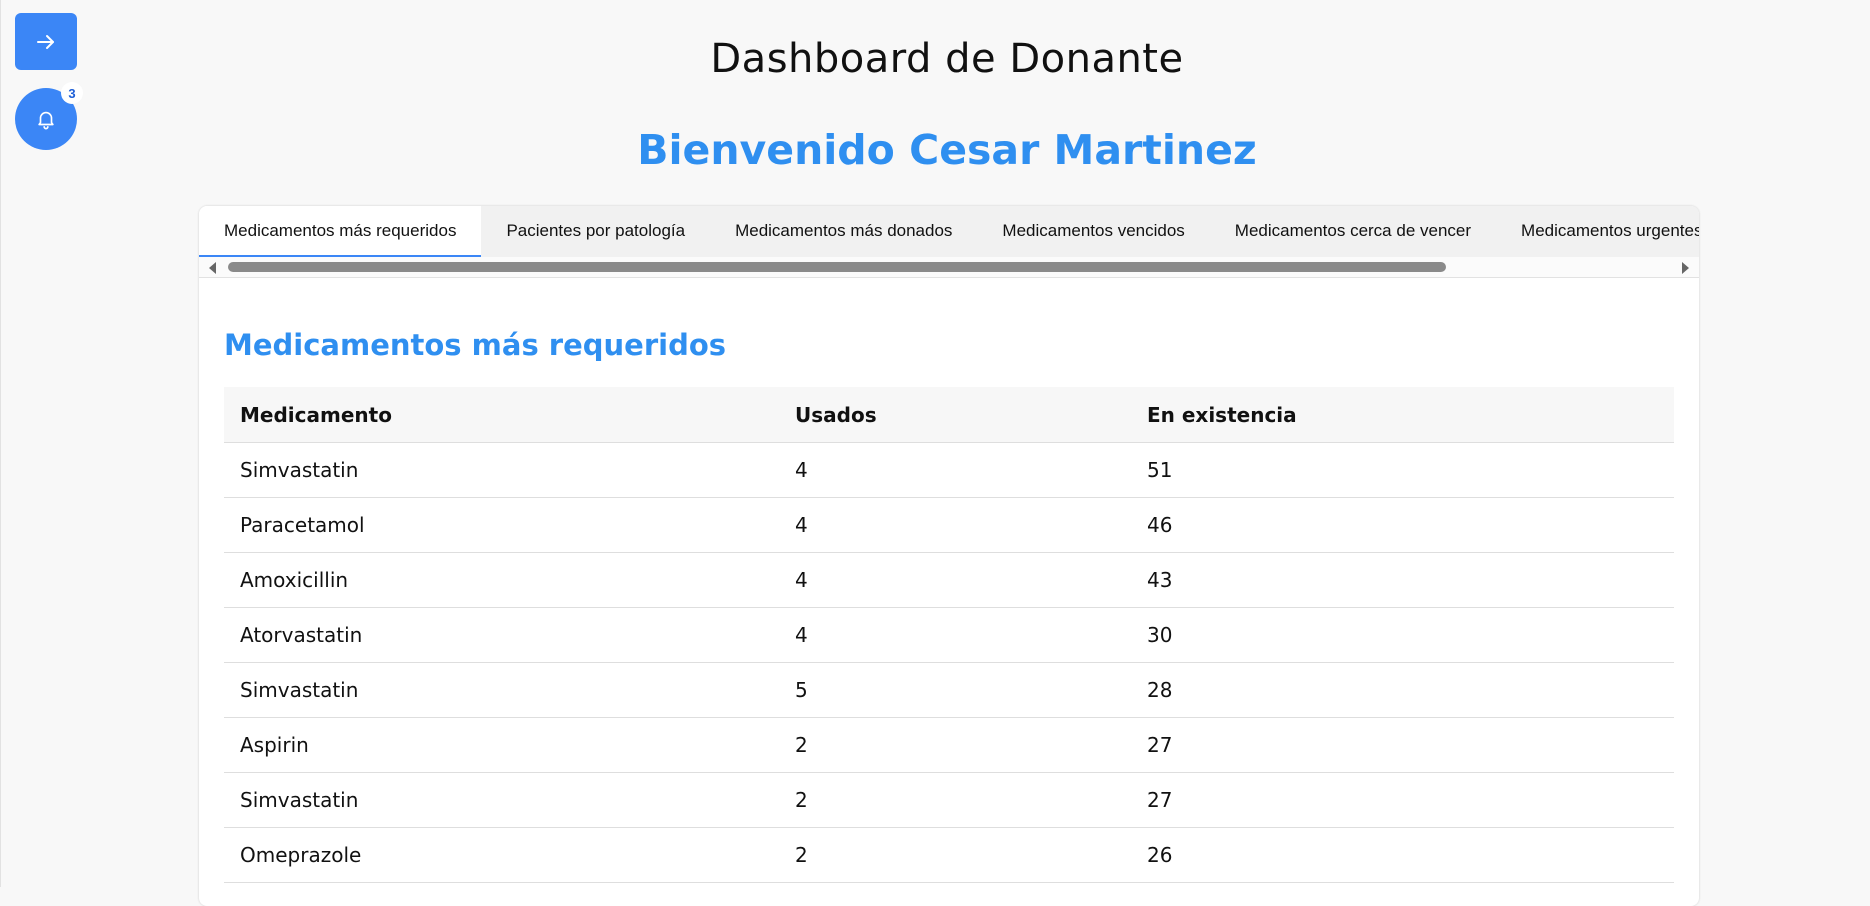 The image size is (1870, 906). Describe the element at coordinates (501, 745) in the screenshot. I see `cell-medication: Aspirin` at that location.